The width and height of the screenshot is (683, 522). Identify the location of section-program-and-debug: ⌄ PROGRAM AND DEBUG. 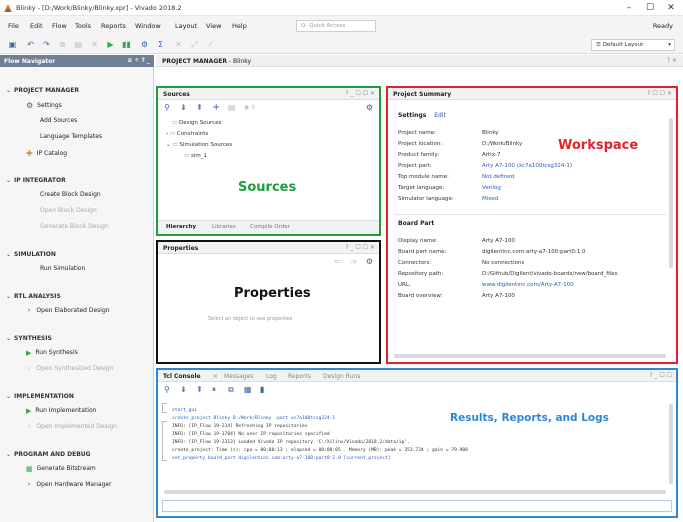
(48, 454).